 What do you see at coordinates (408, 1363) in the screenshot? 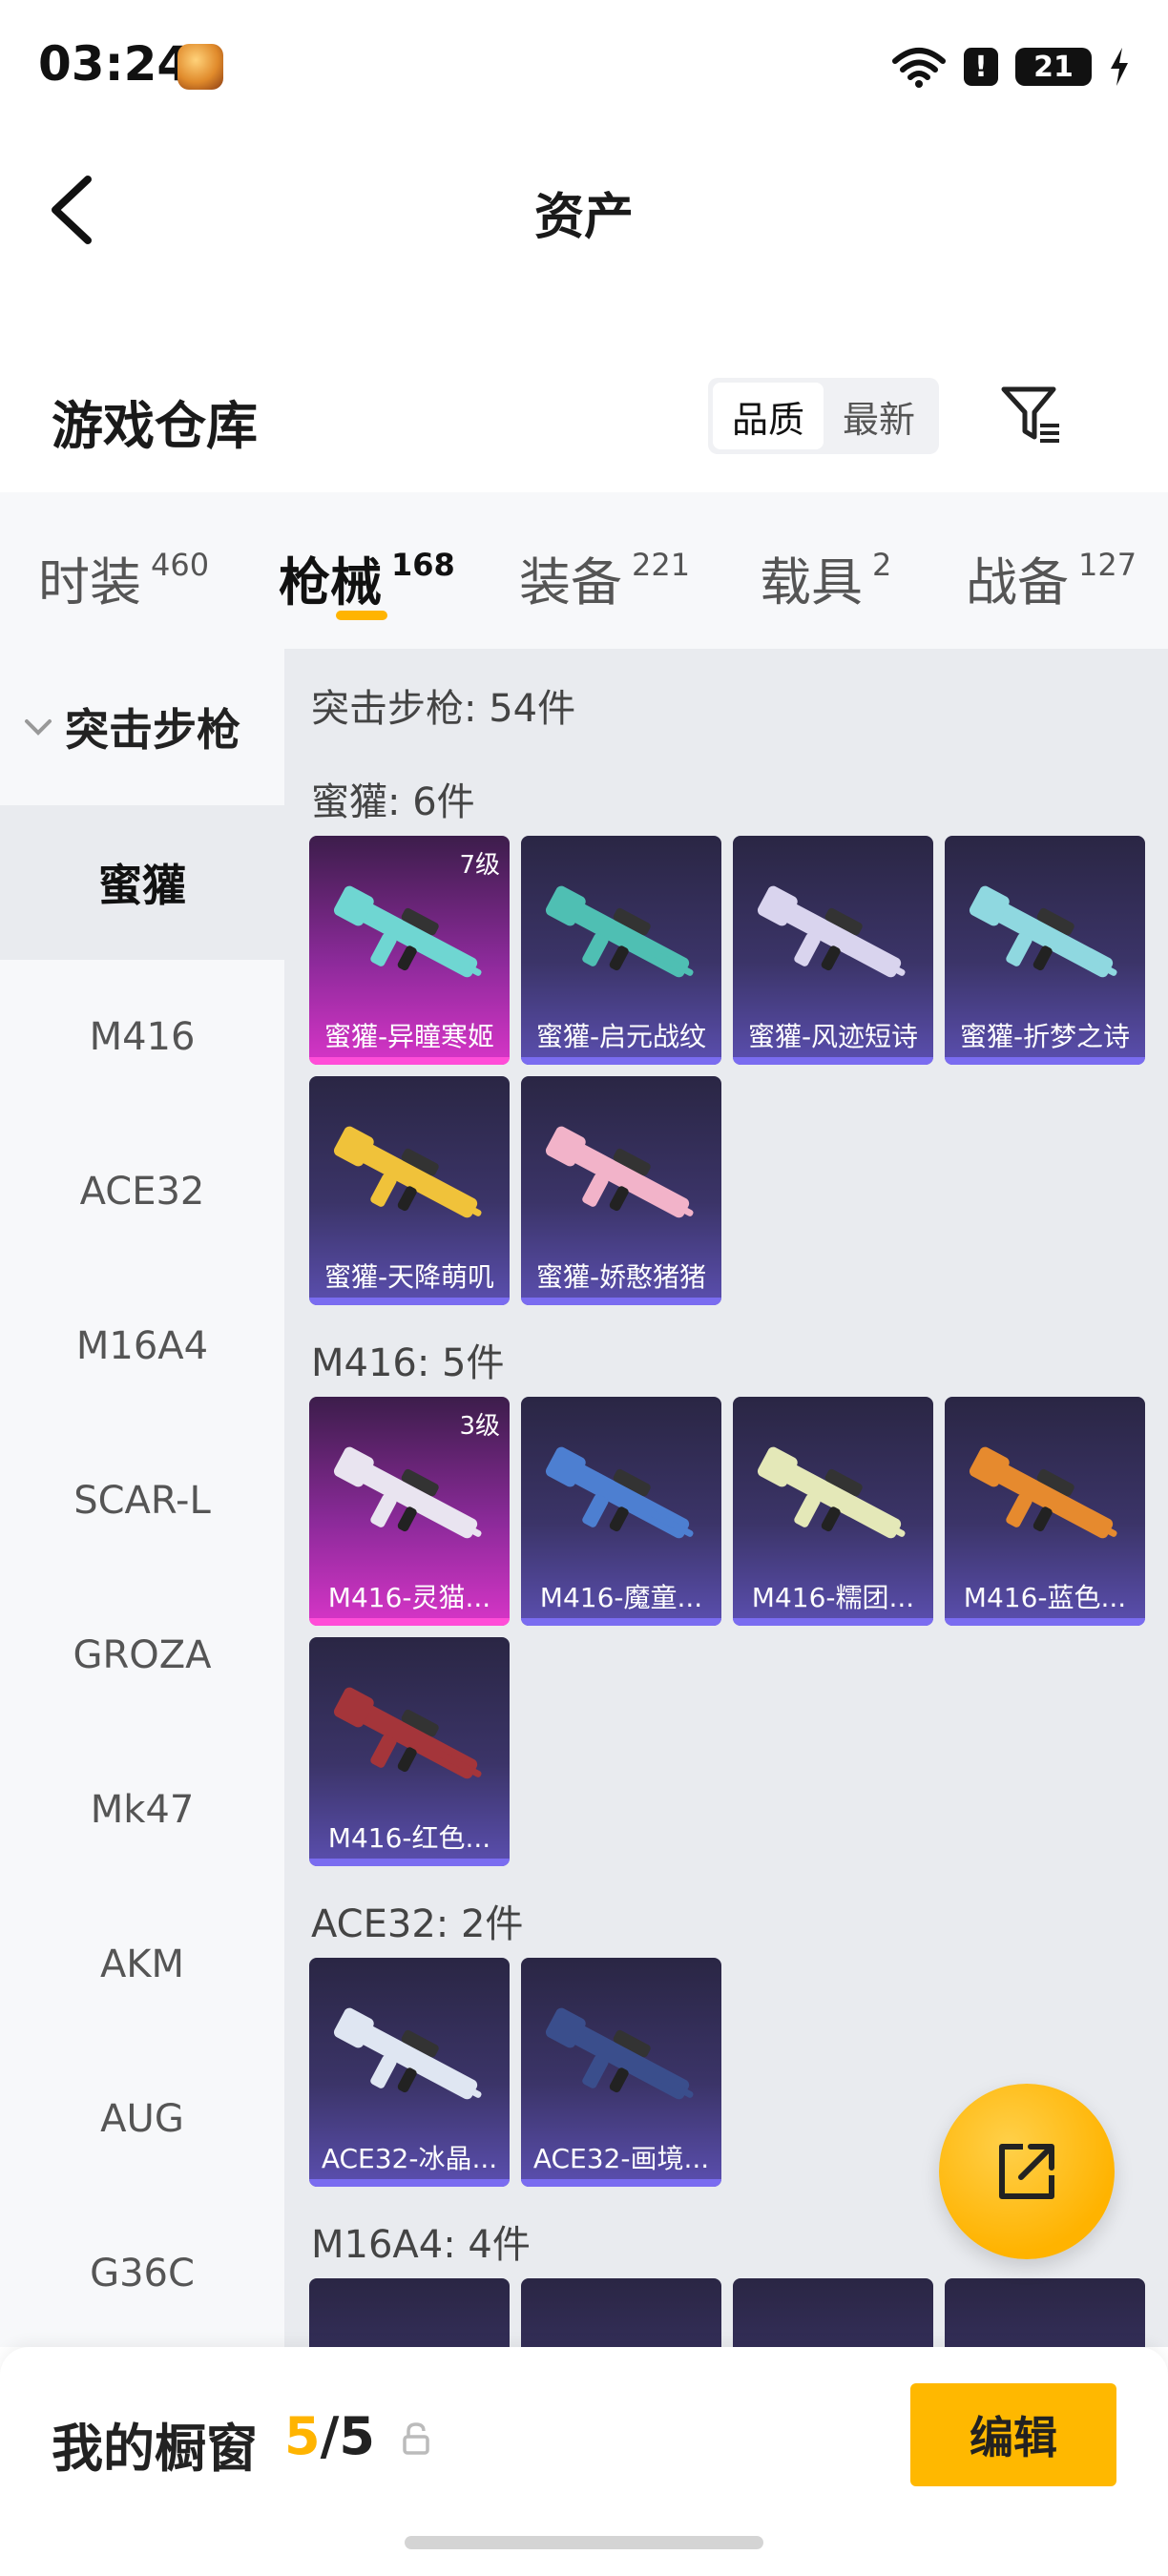
I see `group-label: M416: 5件` at bounding box center [408, 1363].